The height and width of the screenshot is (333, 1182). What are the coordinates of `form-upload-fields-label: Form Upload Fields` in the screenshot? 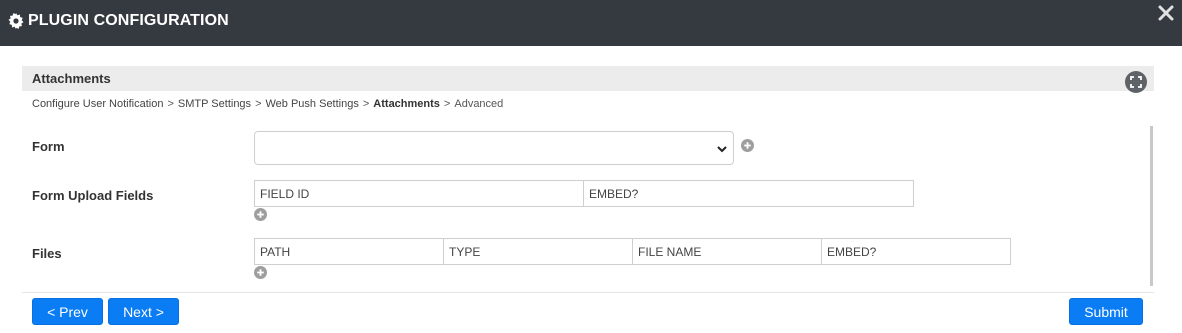 It's located at (93, 195).